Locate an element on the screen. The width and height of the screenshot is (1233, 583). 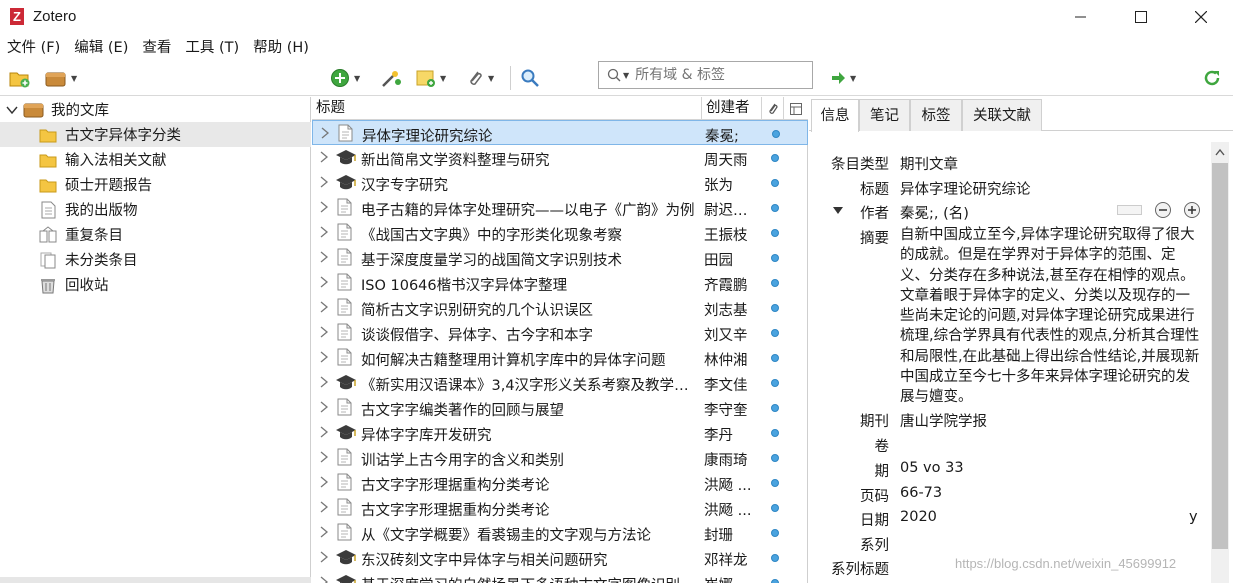
attachment-button: ▼ is located at coordinates (480, 78).